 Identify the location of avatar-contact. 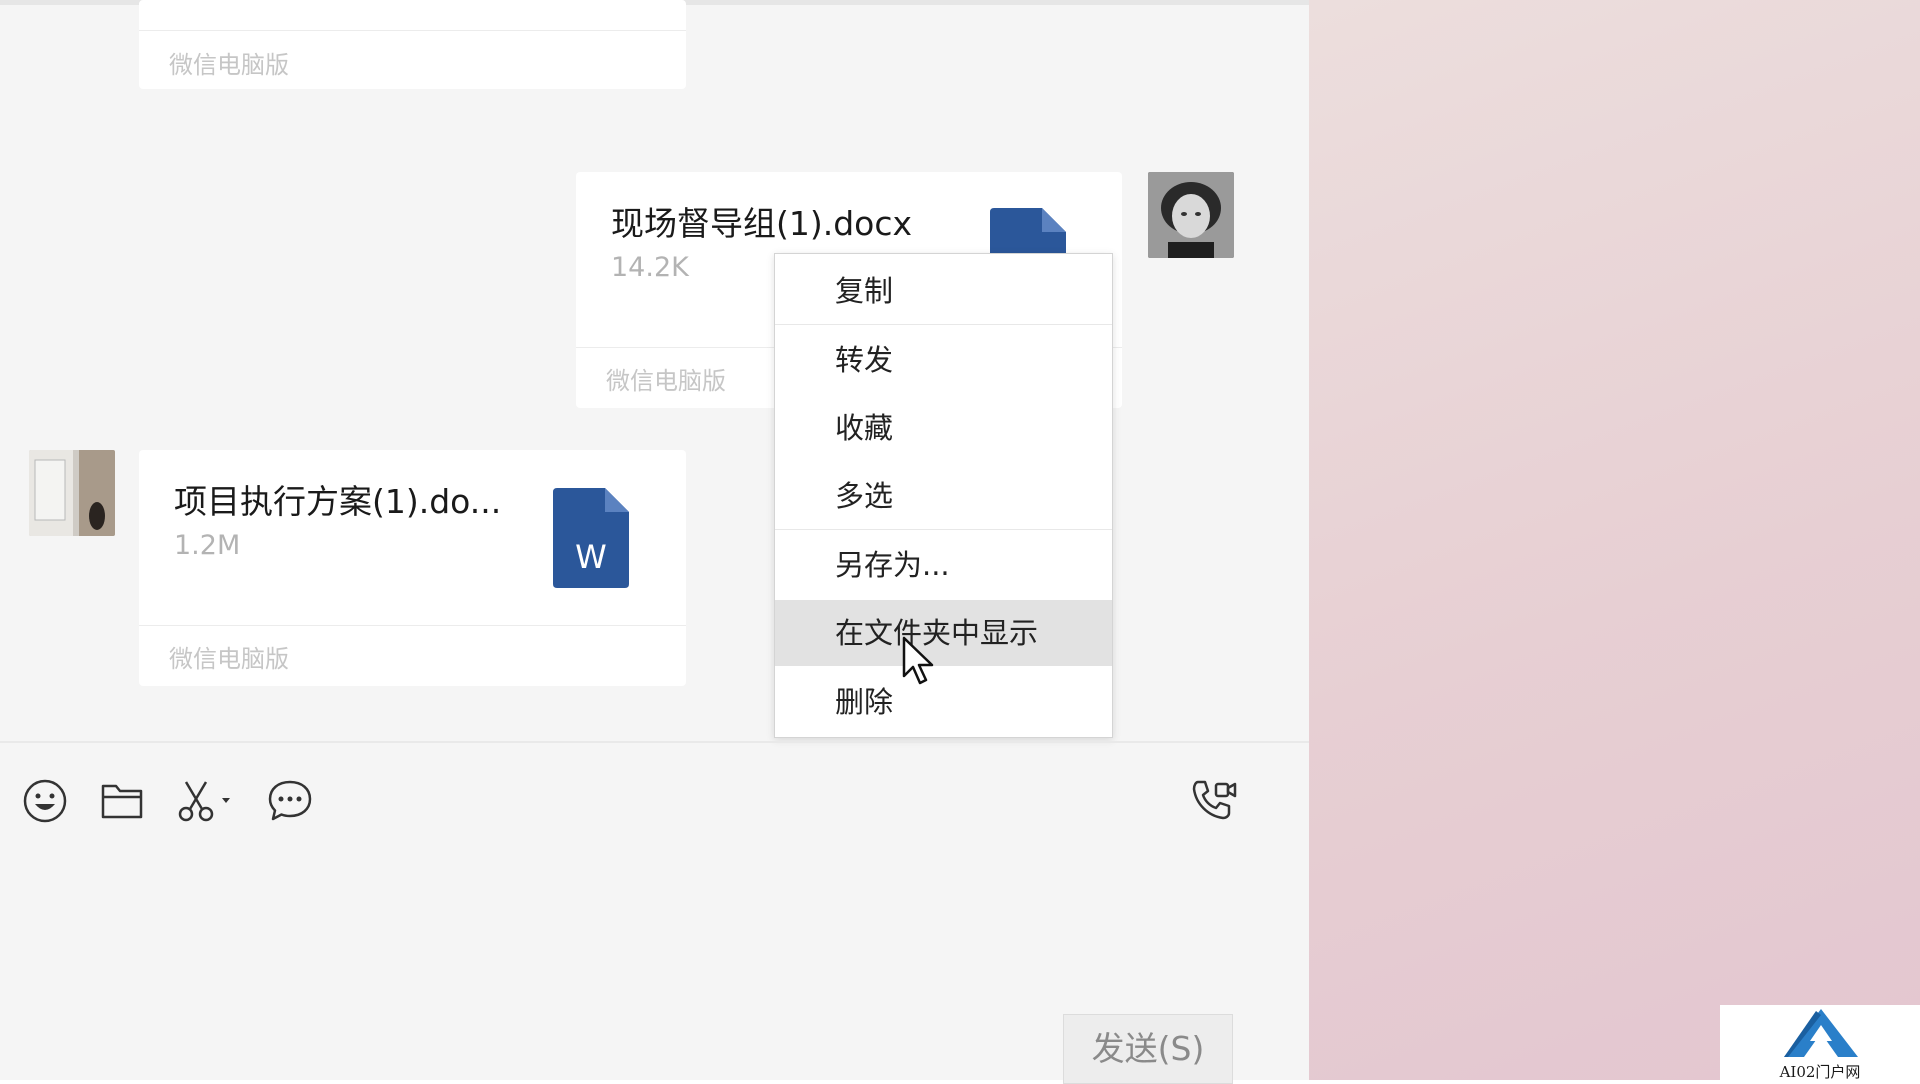
(72, 493).